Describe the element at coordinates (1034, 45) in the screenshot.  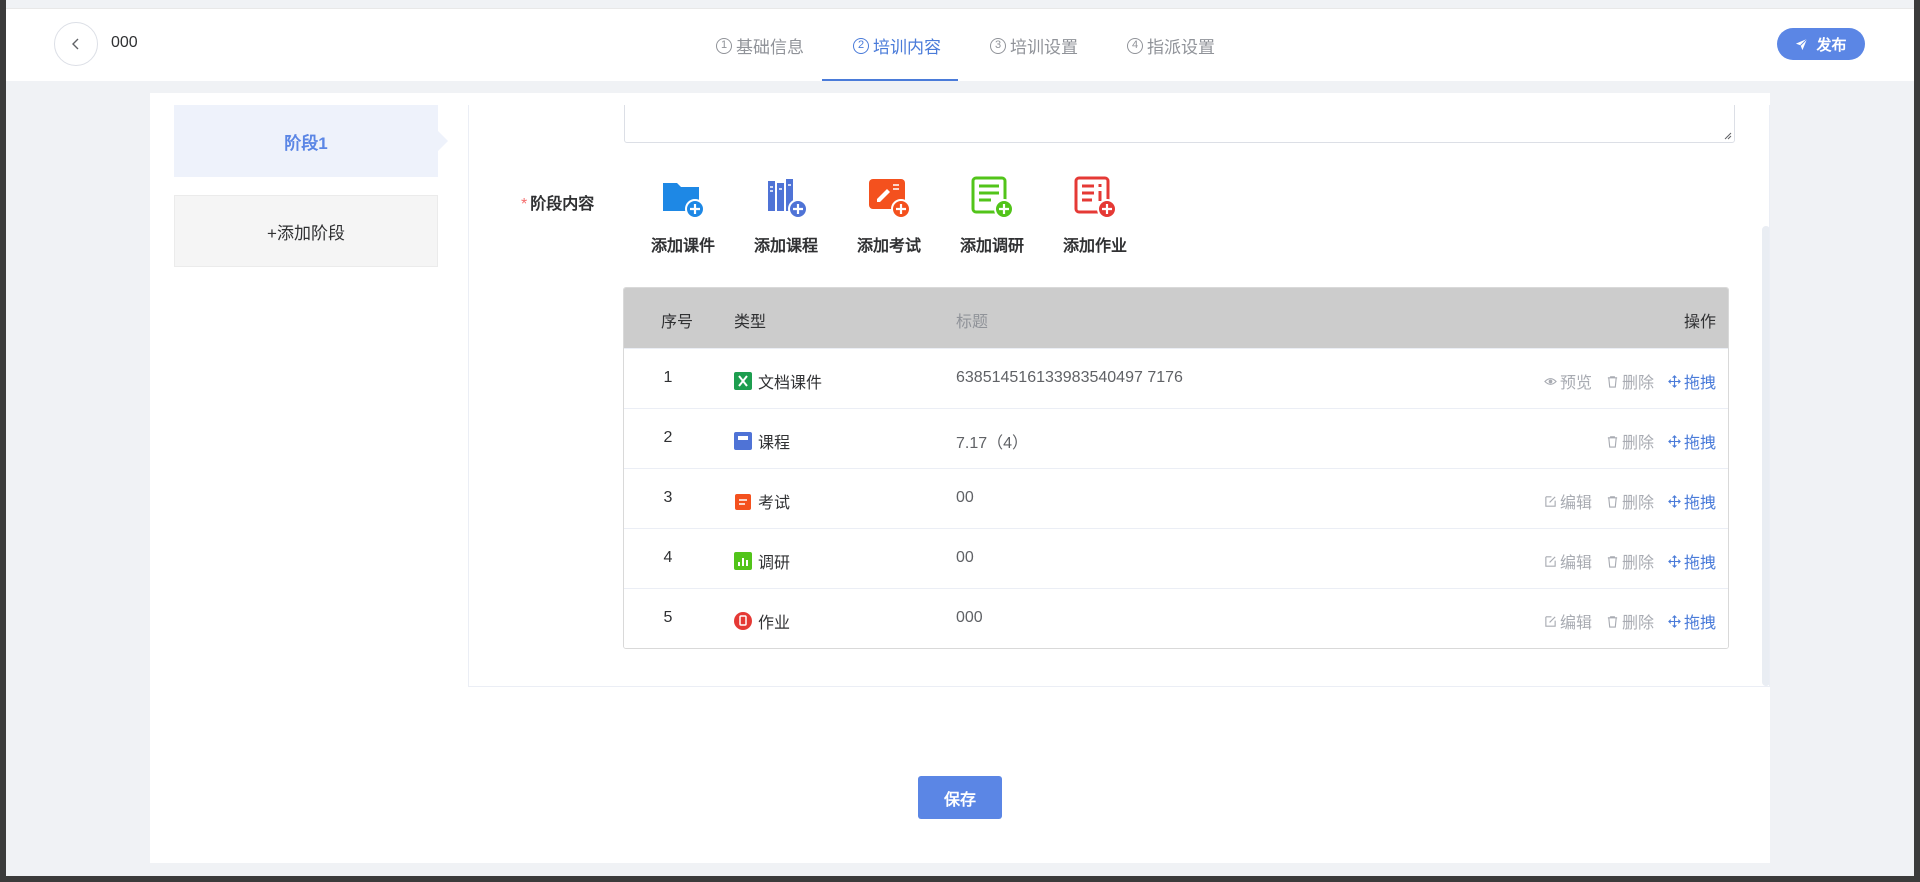
I see `tab-training-settings: 3 培训设置` at that location.